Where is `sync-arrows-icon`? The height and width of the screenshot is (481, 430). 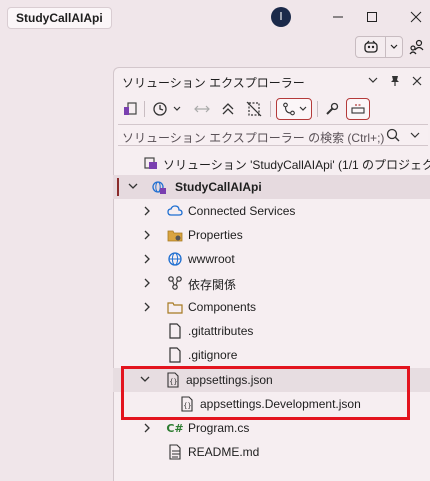
sync-arrows-icon is located at coordinates (202, 109).